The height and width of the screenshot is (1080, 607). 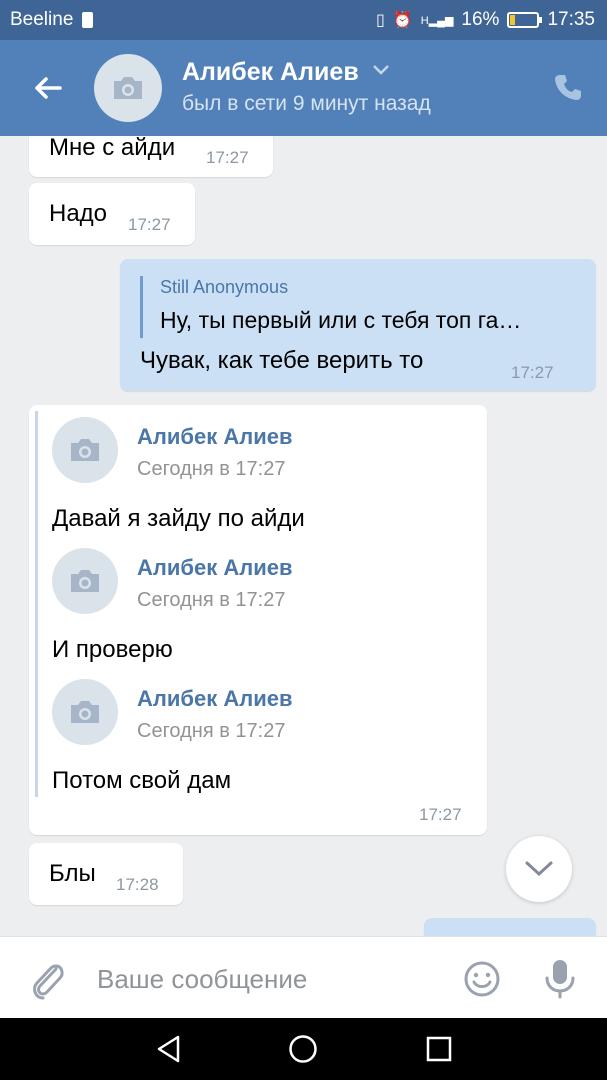 What do you see at coordinates (512, 20) in the screenshot?
I see `battery-fill` at bounding box center [512, 20].